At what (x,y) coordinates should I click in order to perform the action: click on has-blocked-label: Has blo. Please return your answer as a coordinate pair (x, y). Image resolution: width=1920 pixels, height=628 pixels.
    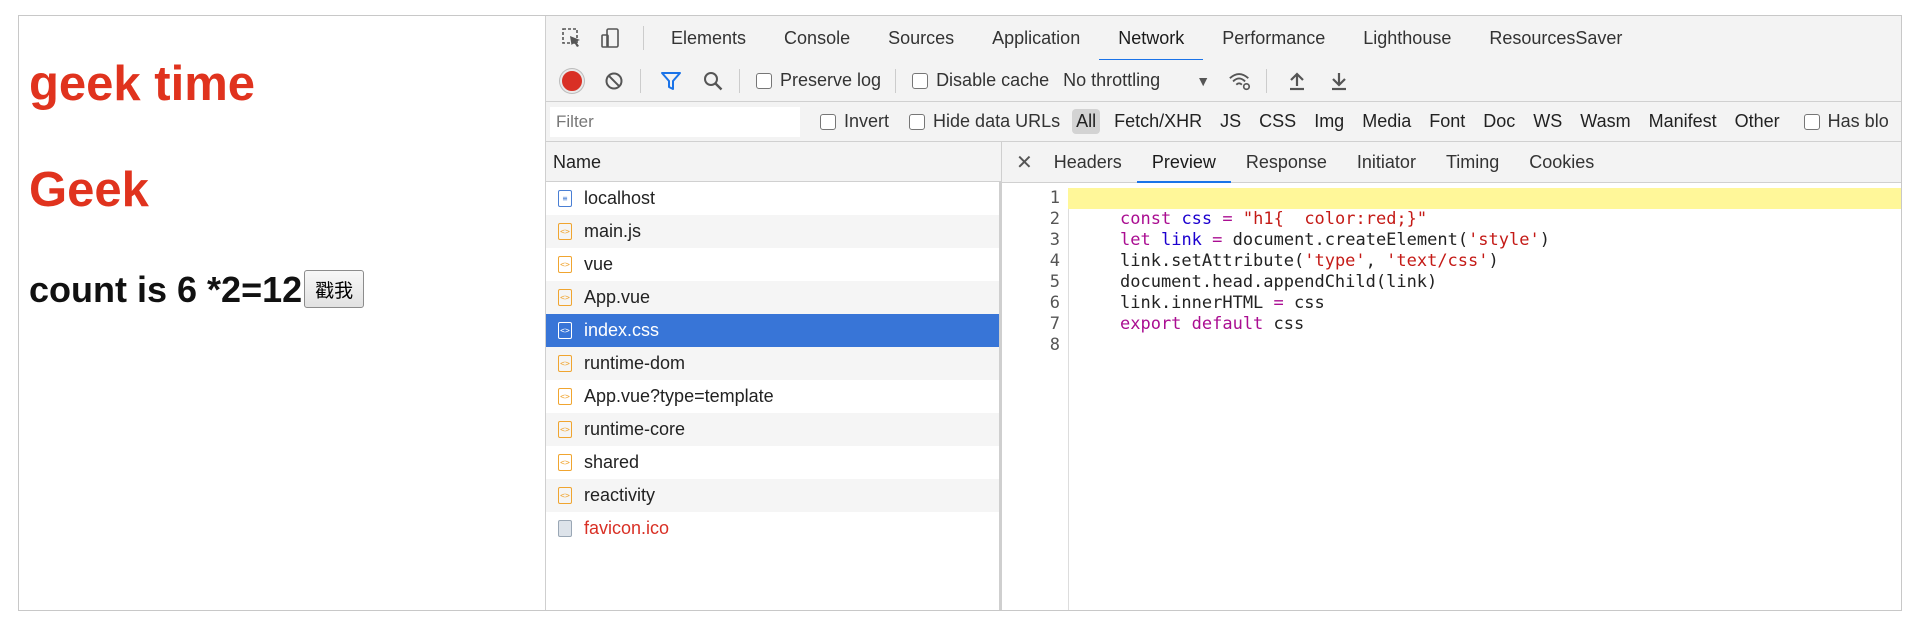
    Looking at the image, I should click on (1858, 121).